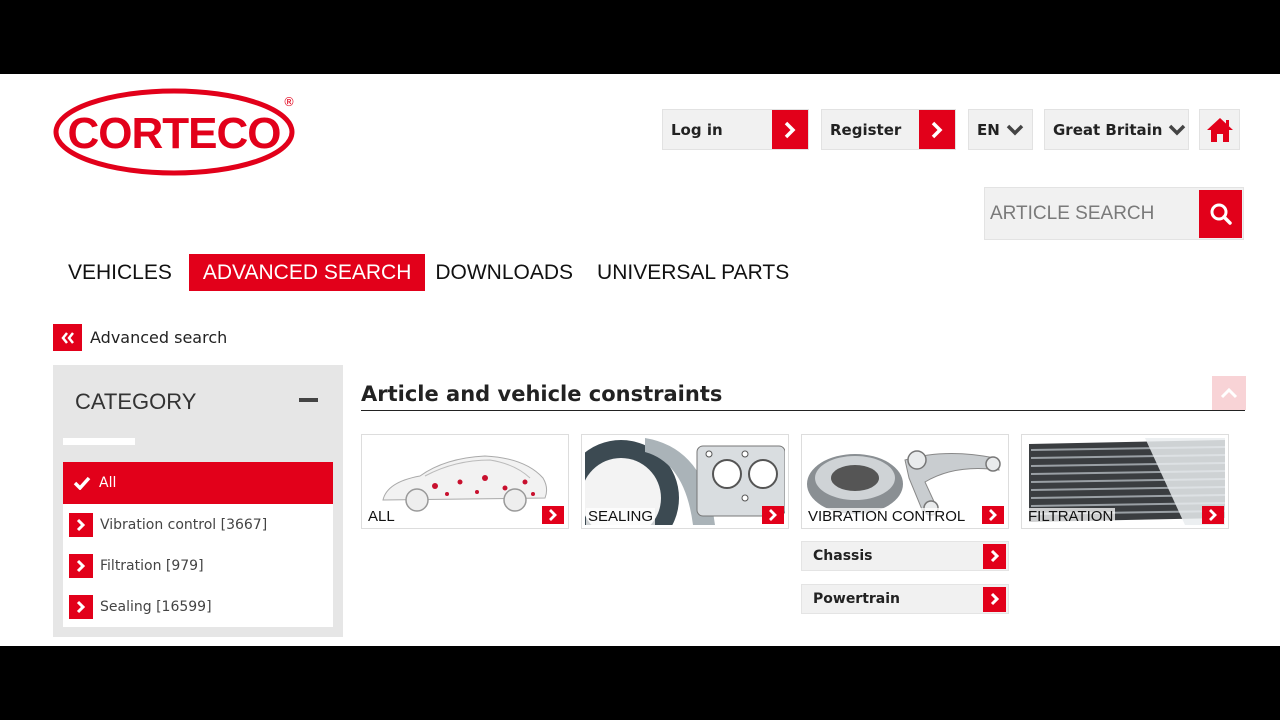  I want to click on language-selector: EN, so click(1000, 129).